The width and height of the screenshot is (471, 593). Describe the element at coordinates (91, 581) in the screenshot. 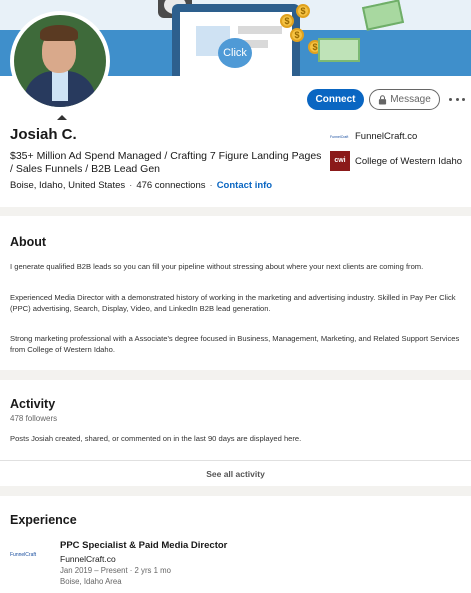

I see `experience-location: Boise, Idaho Area` at that location.